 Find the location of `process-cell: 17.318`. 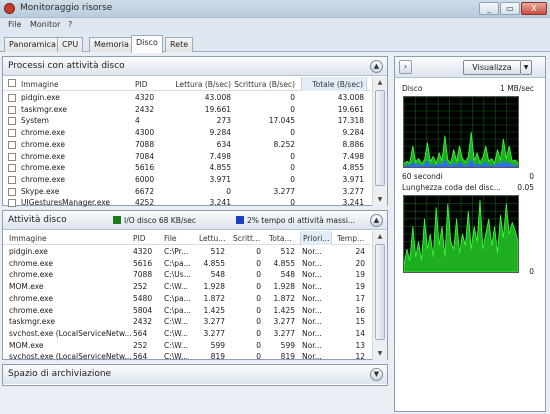

process-cell: 17.318 is located at coordinates (350, 121).